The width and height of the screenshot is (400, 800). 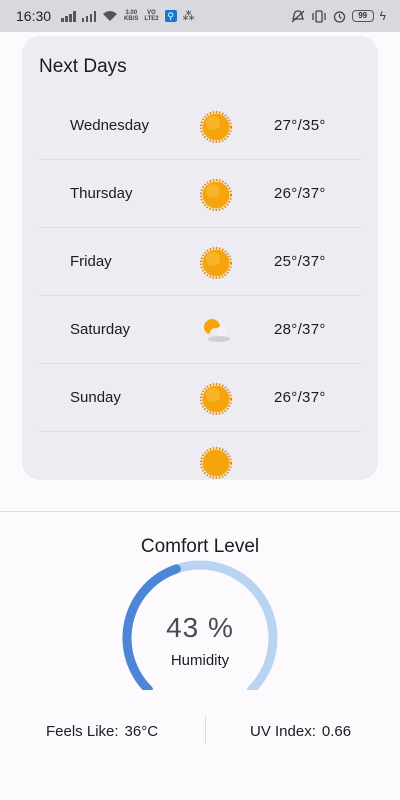 What do you see at coordinates (200, 730) in the screenshot?
I see `comfort-details: Feels Like: 36°C UV Index: 0.66` at bounding box center [200, 730].